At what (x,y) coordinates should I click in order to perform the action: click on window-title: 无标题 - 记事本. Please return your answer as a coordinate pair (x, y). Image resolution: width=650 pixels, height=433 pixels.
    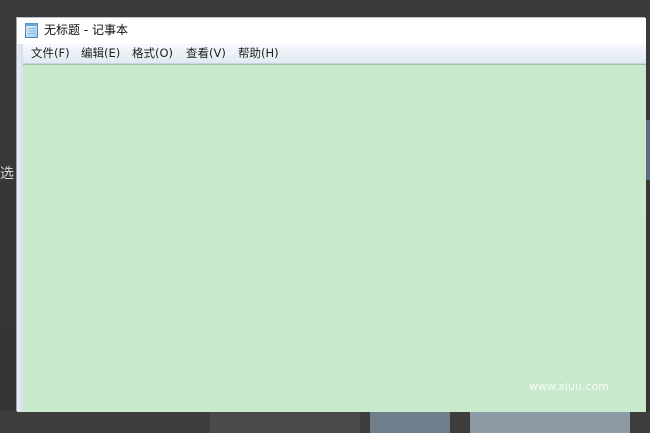
    Looking at the image, I should click on (86, 30).